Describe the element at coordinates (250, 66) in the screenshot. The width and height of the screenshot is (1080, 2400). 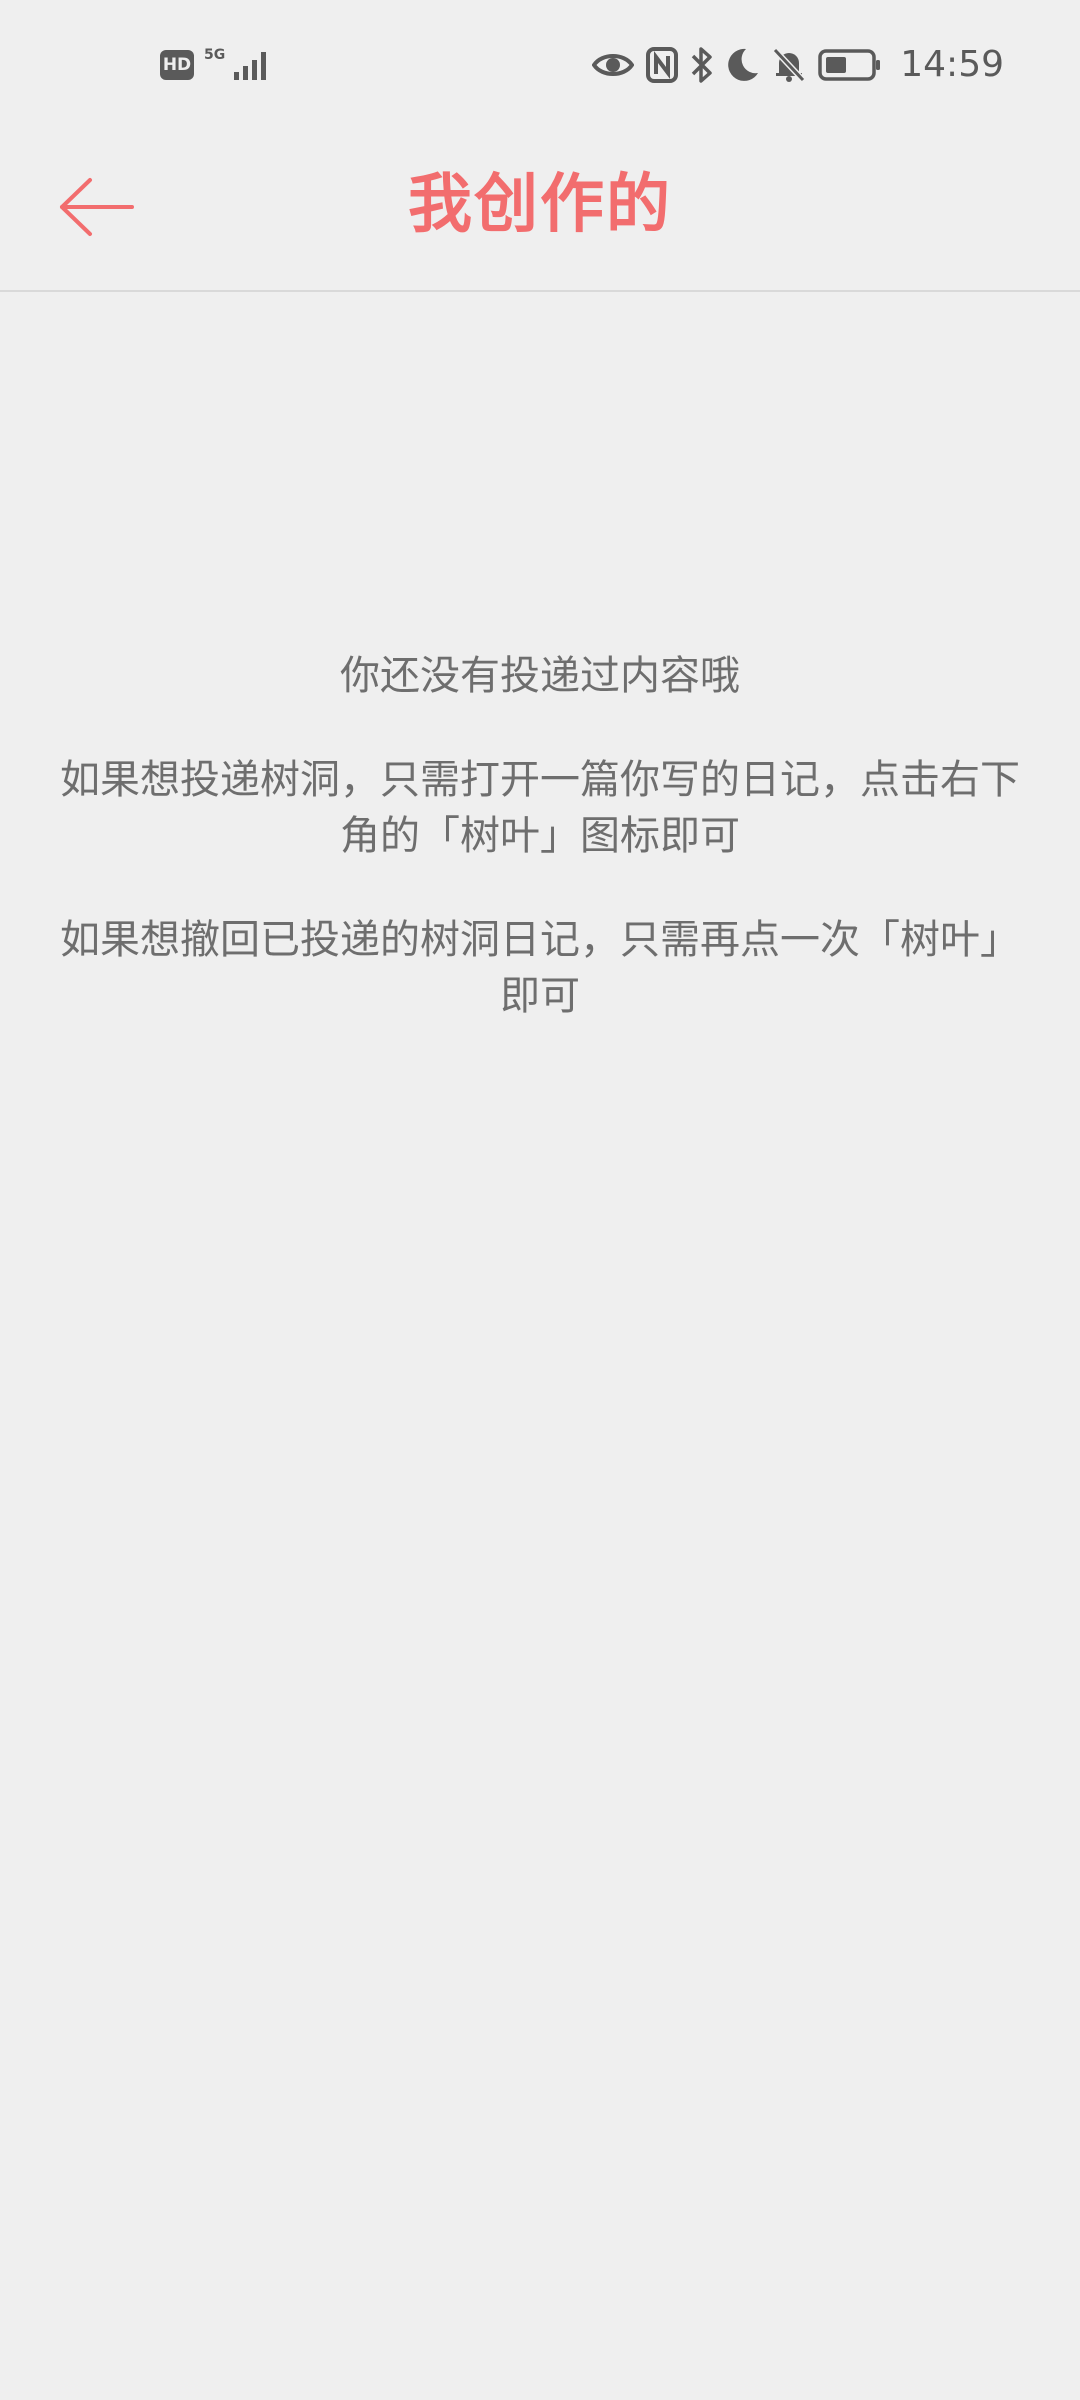
I see `signal-bars-icon` at that location.